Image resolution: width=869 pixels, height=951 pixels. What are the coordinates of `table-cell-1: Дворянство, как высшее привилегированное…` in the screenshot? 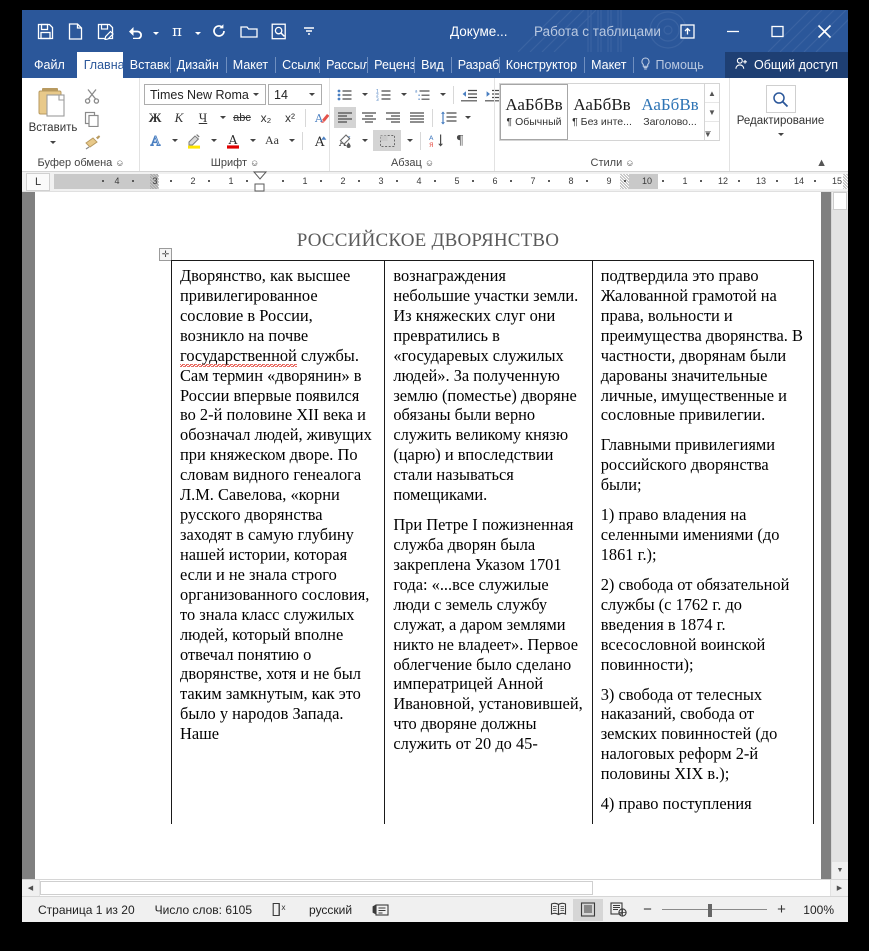 It's located at (278, 542).